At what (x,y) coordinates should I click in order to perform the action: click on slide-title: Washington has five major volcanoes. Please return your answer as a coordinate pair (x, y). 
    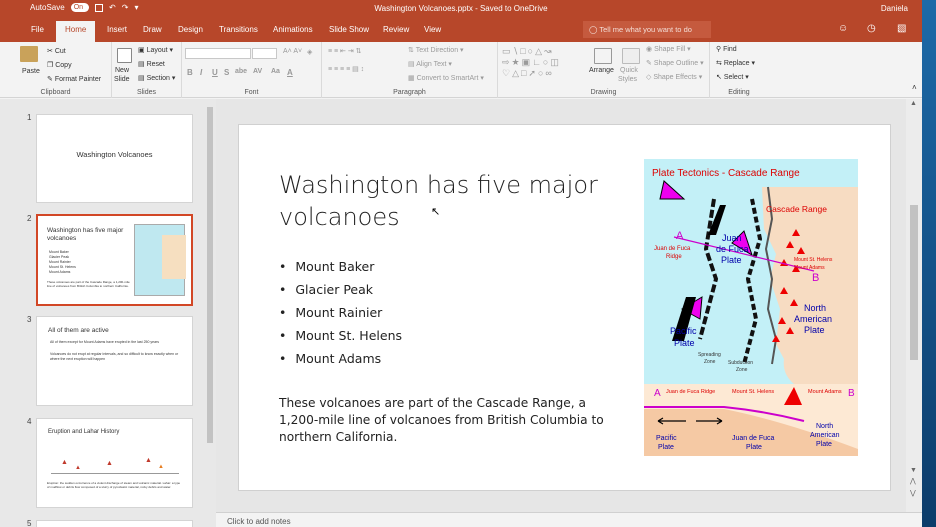
    Looking at the image, I should click on (449, 201).